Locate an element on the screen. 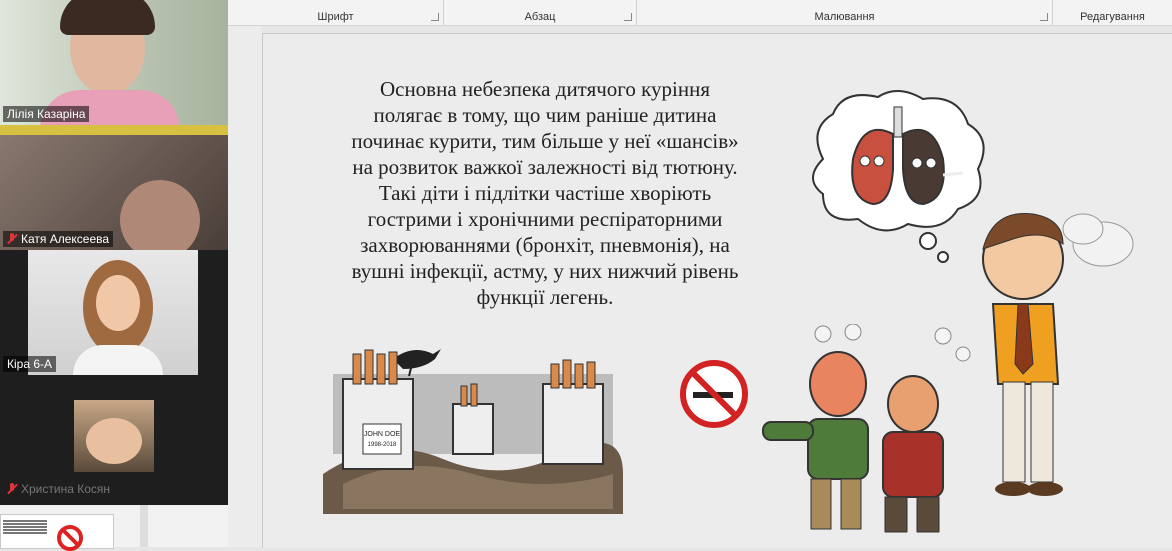 This screenshot has height=551, width=1172. smoking-kids-illustration is located at coordinates (866, 428).